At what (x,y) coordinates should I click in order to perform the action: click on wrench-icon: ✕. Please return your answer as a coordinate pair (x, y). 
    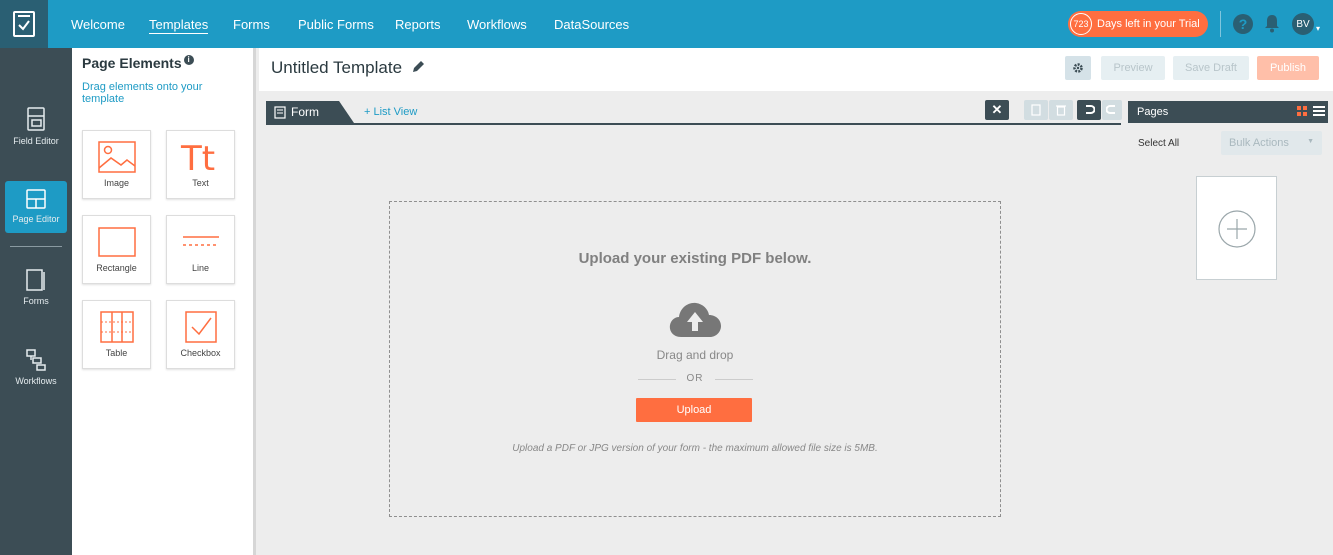
    Looking at the image, I should click on (997, 109).